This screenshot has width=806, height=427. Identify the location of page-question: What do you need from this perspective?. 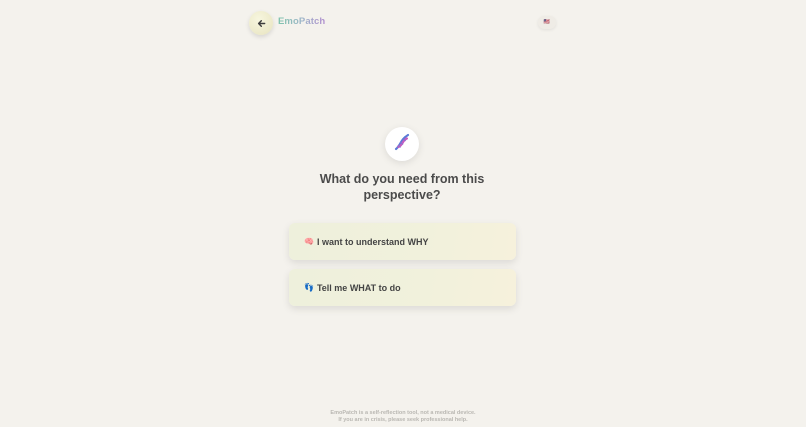
(402, 187).